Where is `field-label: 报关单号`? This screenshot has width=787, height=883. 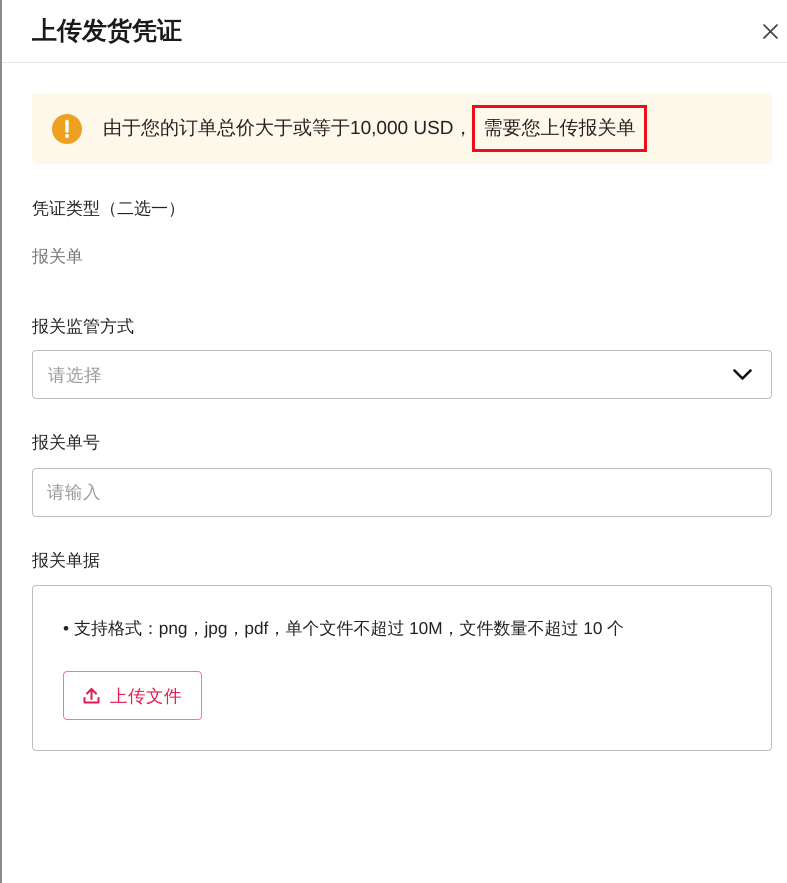 field-label: 报关单号 is located at coordinates (66, 443).